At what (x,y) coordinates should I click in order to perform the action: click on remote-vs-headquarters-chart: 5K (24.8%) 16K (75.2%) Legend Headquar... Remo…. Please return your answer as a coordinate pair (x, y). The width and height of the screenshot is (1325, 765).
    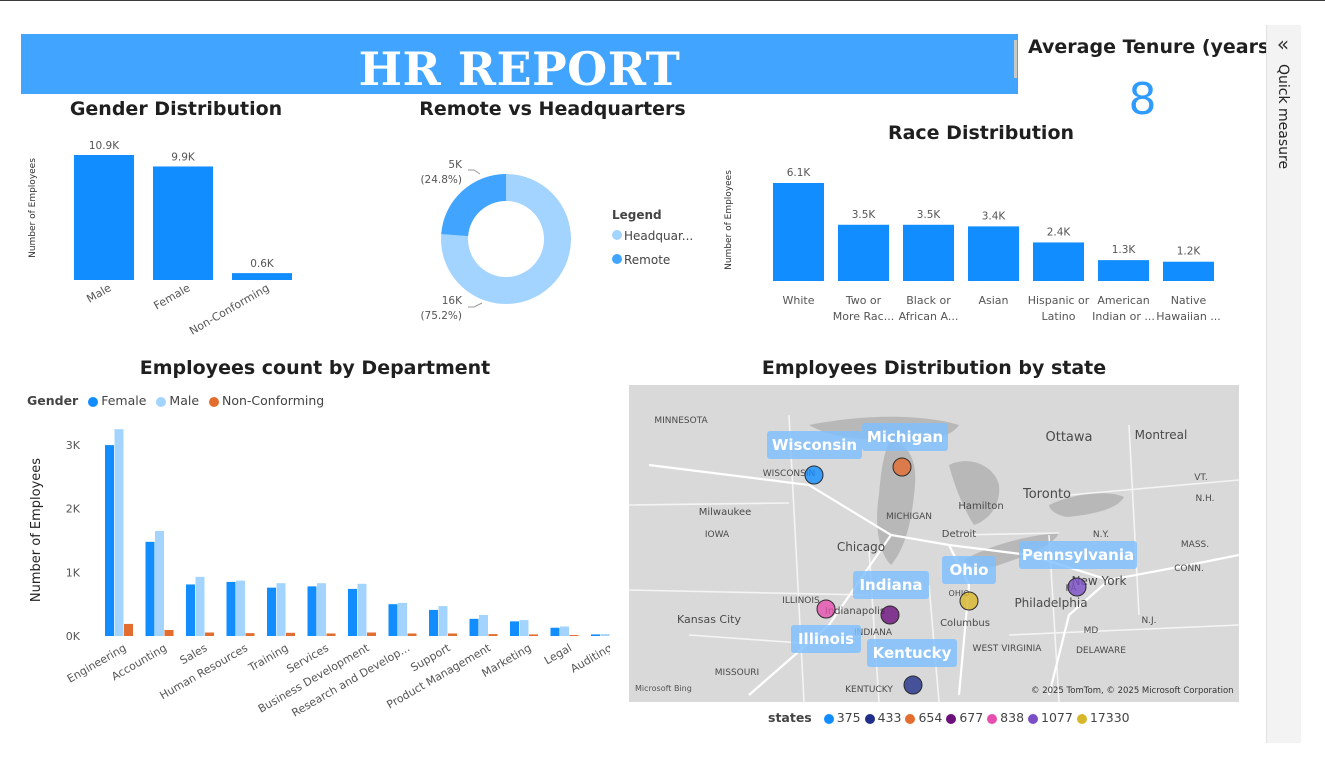
    Looking at the image, I should click on (560, 240).